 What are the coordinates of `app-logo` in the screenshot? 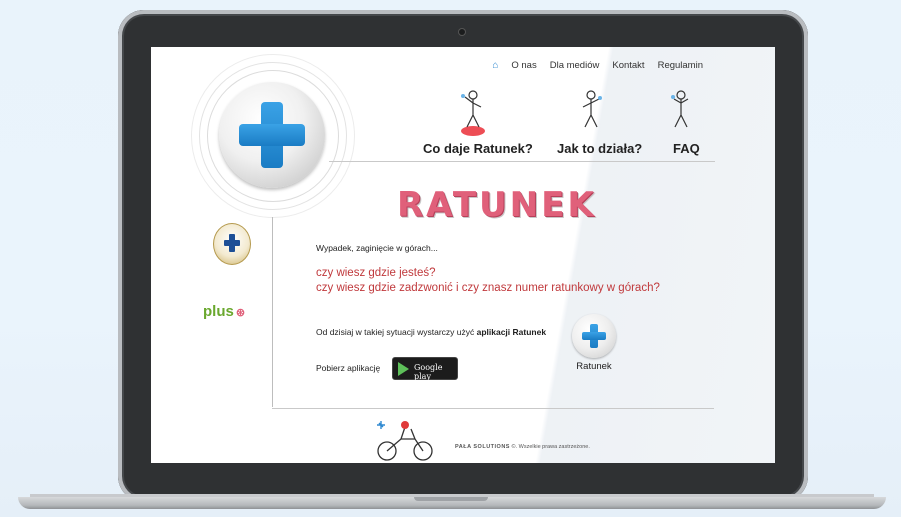 It's located at (594, 336).